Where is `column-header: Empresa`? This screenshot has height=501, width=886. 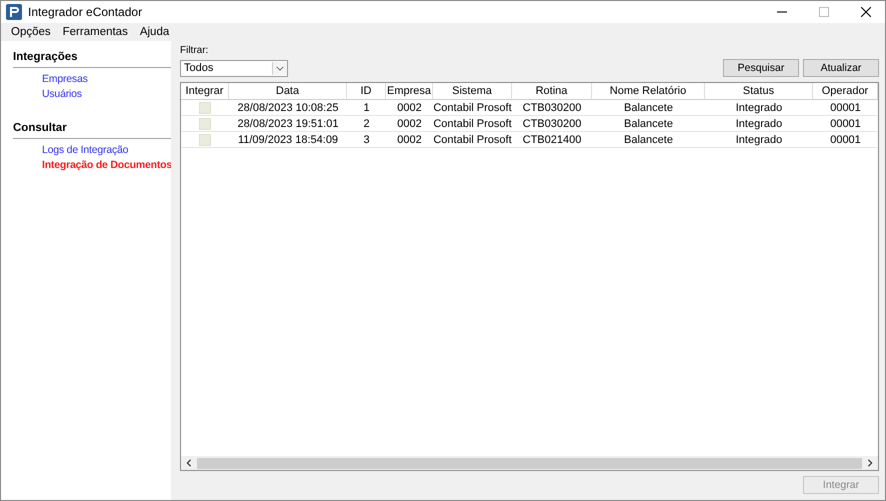
column-header: Empresa is located at coordinates (409, 91).